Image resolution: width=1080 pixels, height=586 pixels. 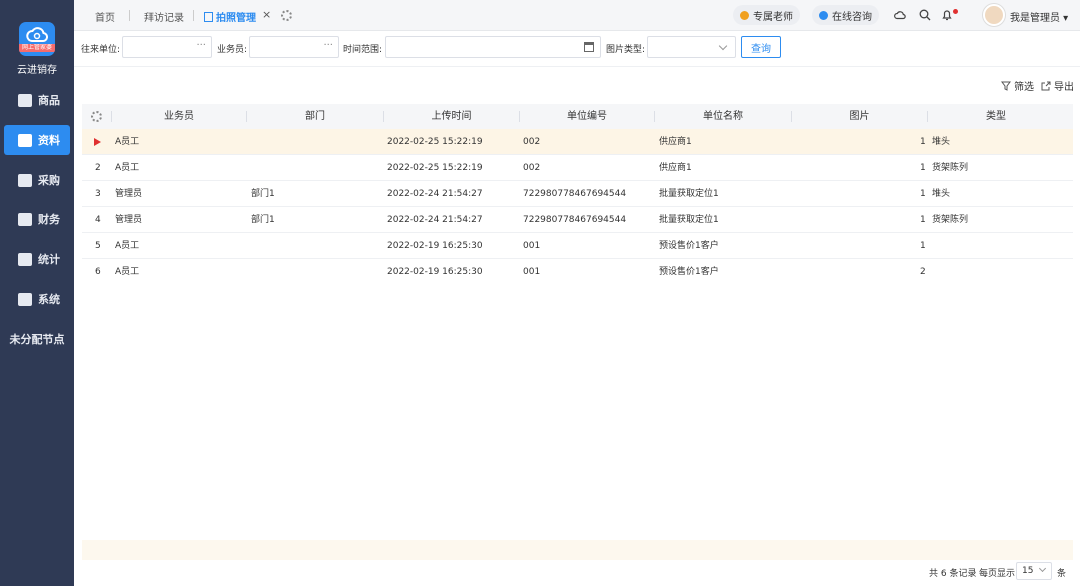 I want to click on column-header-name: 单位名称, so click(x=723, y=116).